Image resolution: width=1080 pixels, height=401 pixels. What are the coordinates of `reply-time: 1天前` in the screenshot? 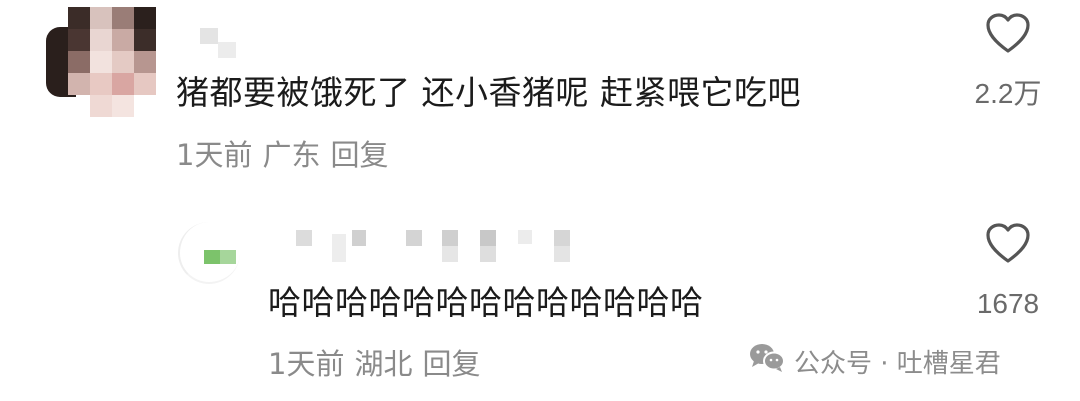 It's located at (306, 364).